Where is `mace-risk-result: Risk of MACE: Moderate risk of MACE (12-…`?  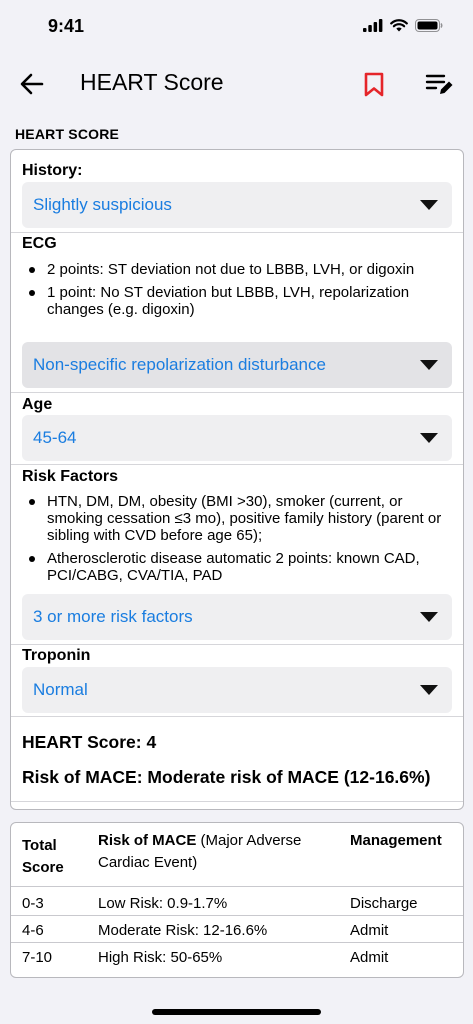
mace-risk-result: Risk of MACE: Moderate risk of MACE (12-… is located at coordinates (226, 777).